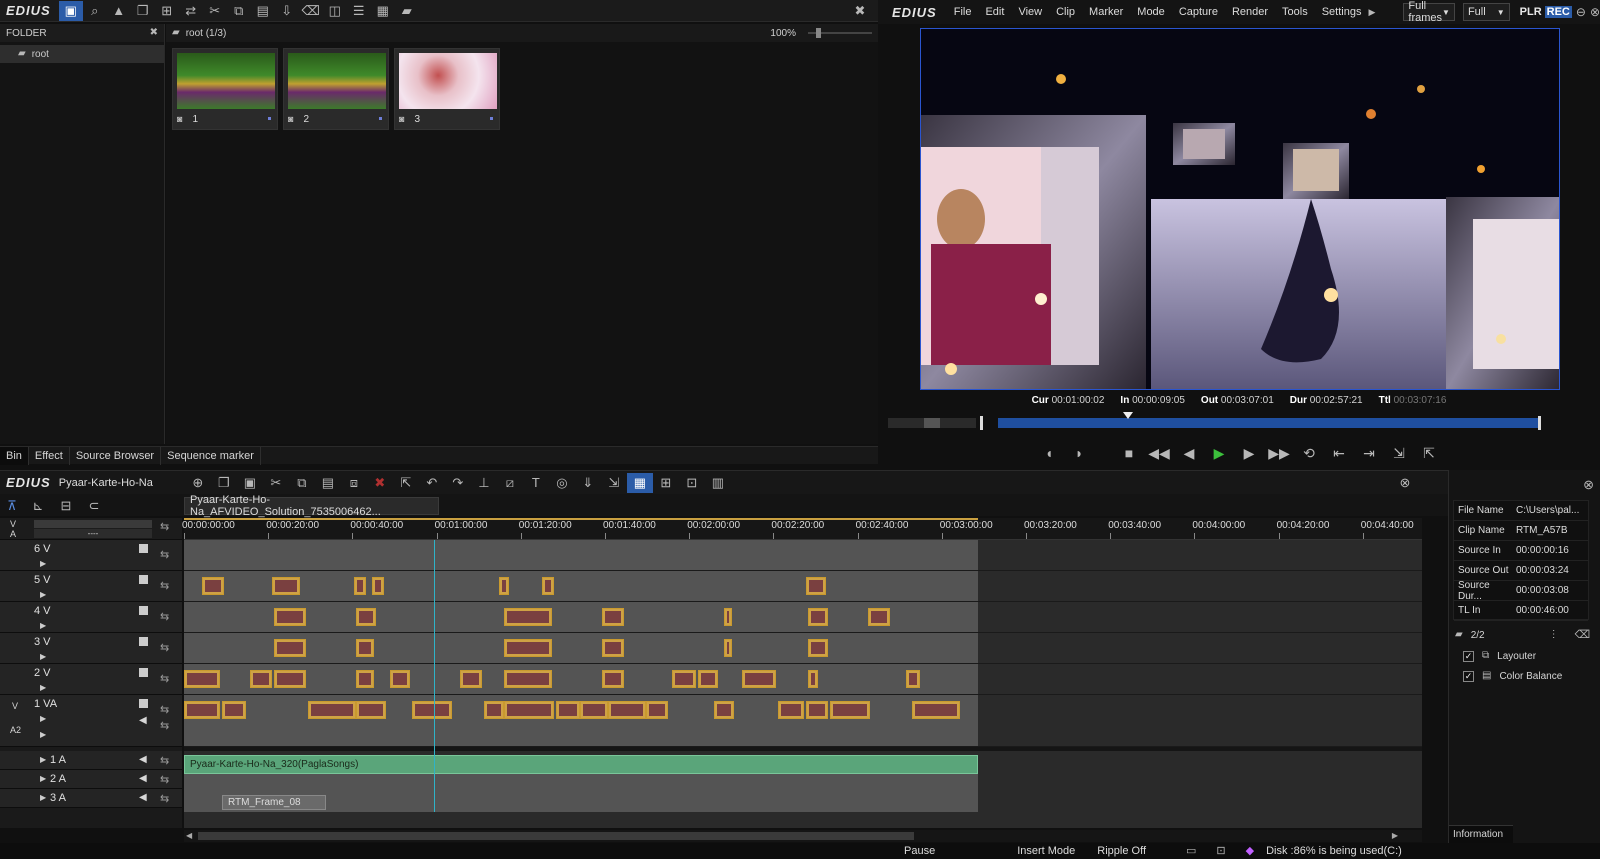 The width and height of the screenshot is (1600, 859). What do you see at coordinates (1524, 676) in the screenshot?
I see `effect-row-color-balance: ✓ ▤ Color Balance` at bounding box center [1524, 676].